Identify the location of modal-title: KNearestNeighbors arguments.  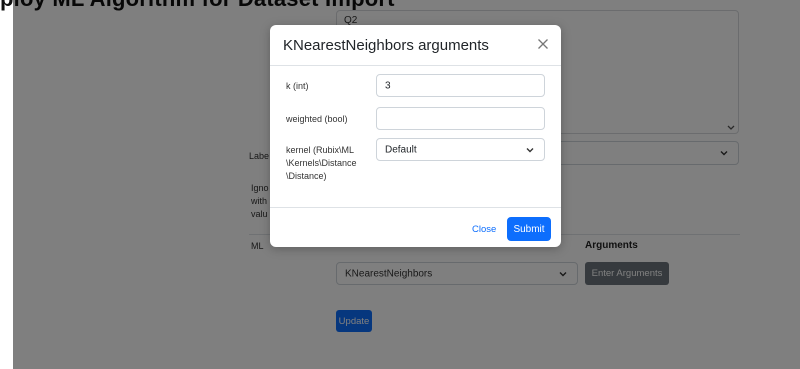
(386, 45).